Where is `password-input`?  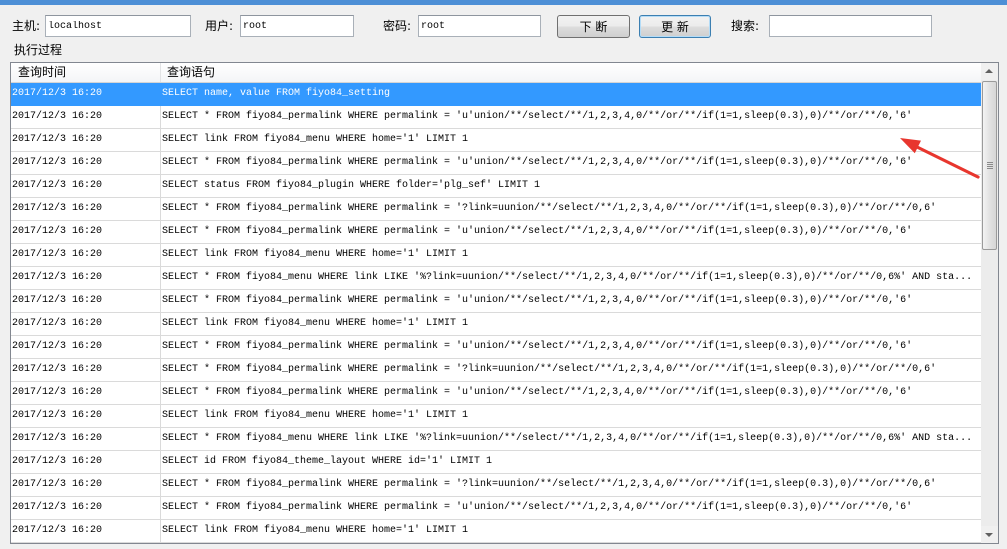 password-input is located at coordinates (479, 26).